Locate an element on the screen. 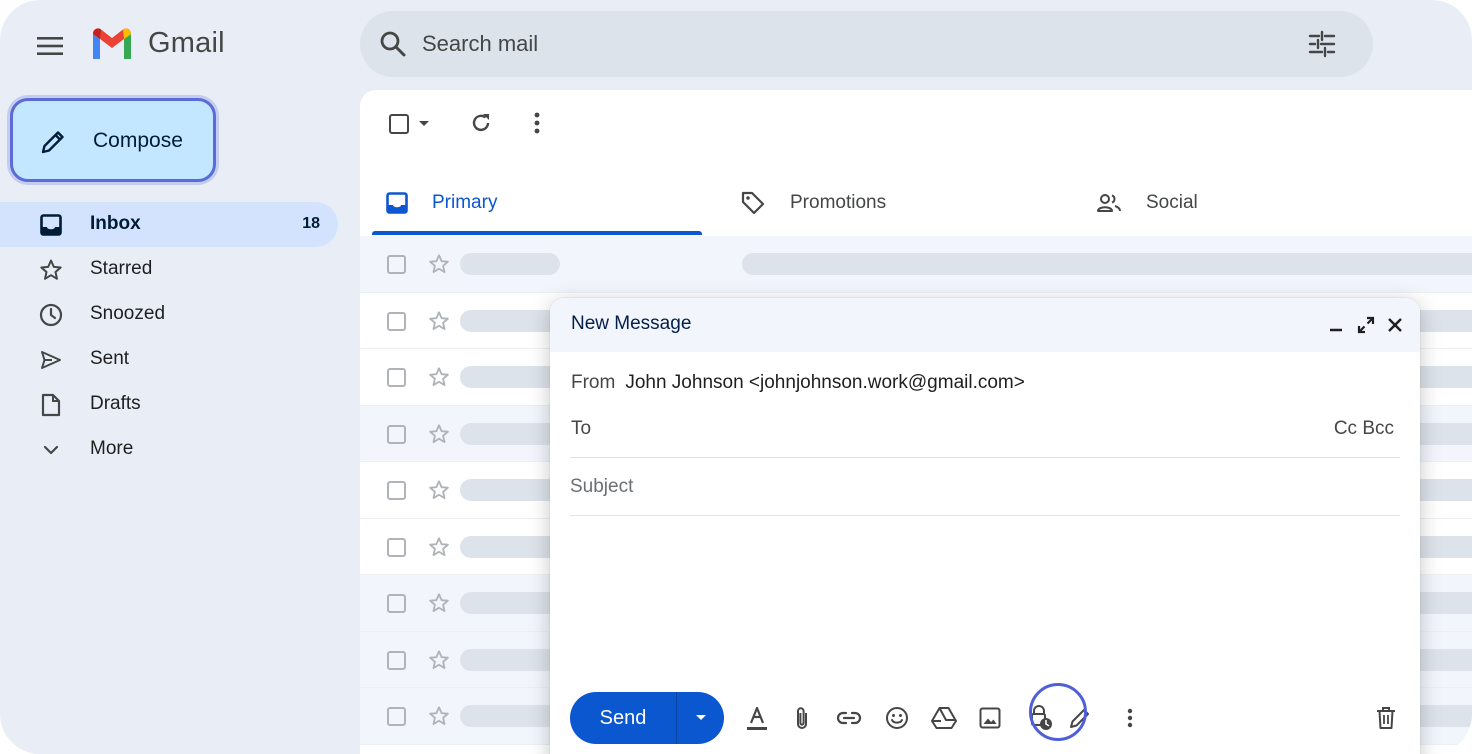  close-icon is located at coordinates (1395, 325).